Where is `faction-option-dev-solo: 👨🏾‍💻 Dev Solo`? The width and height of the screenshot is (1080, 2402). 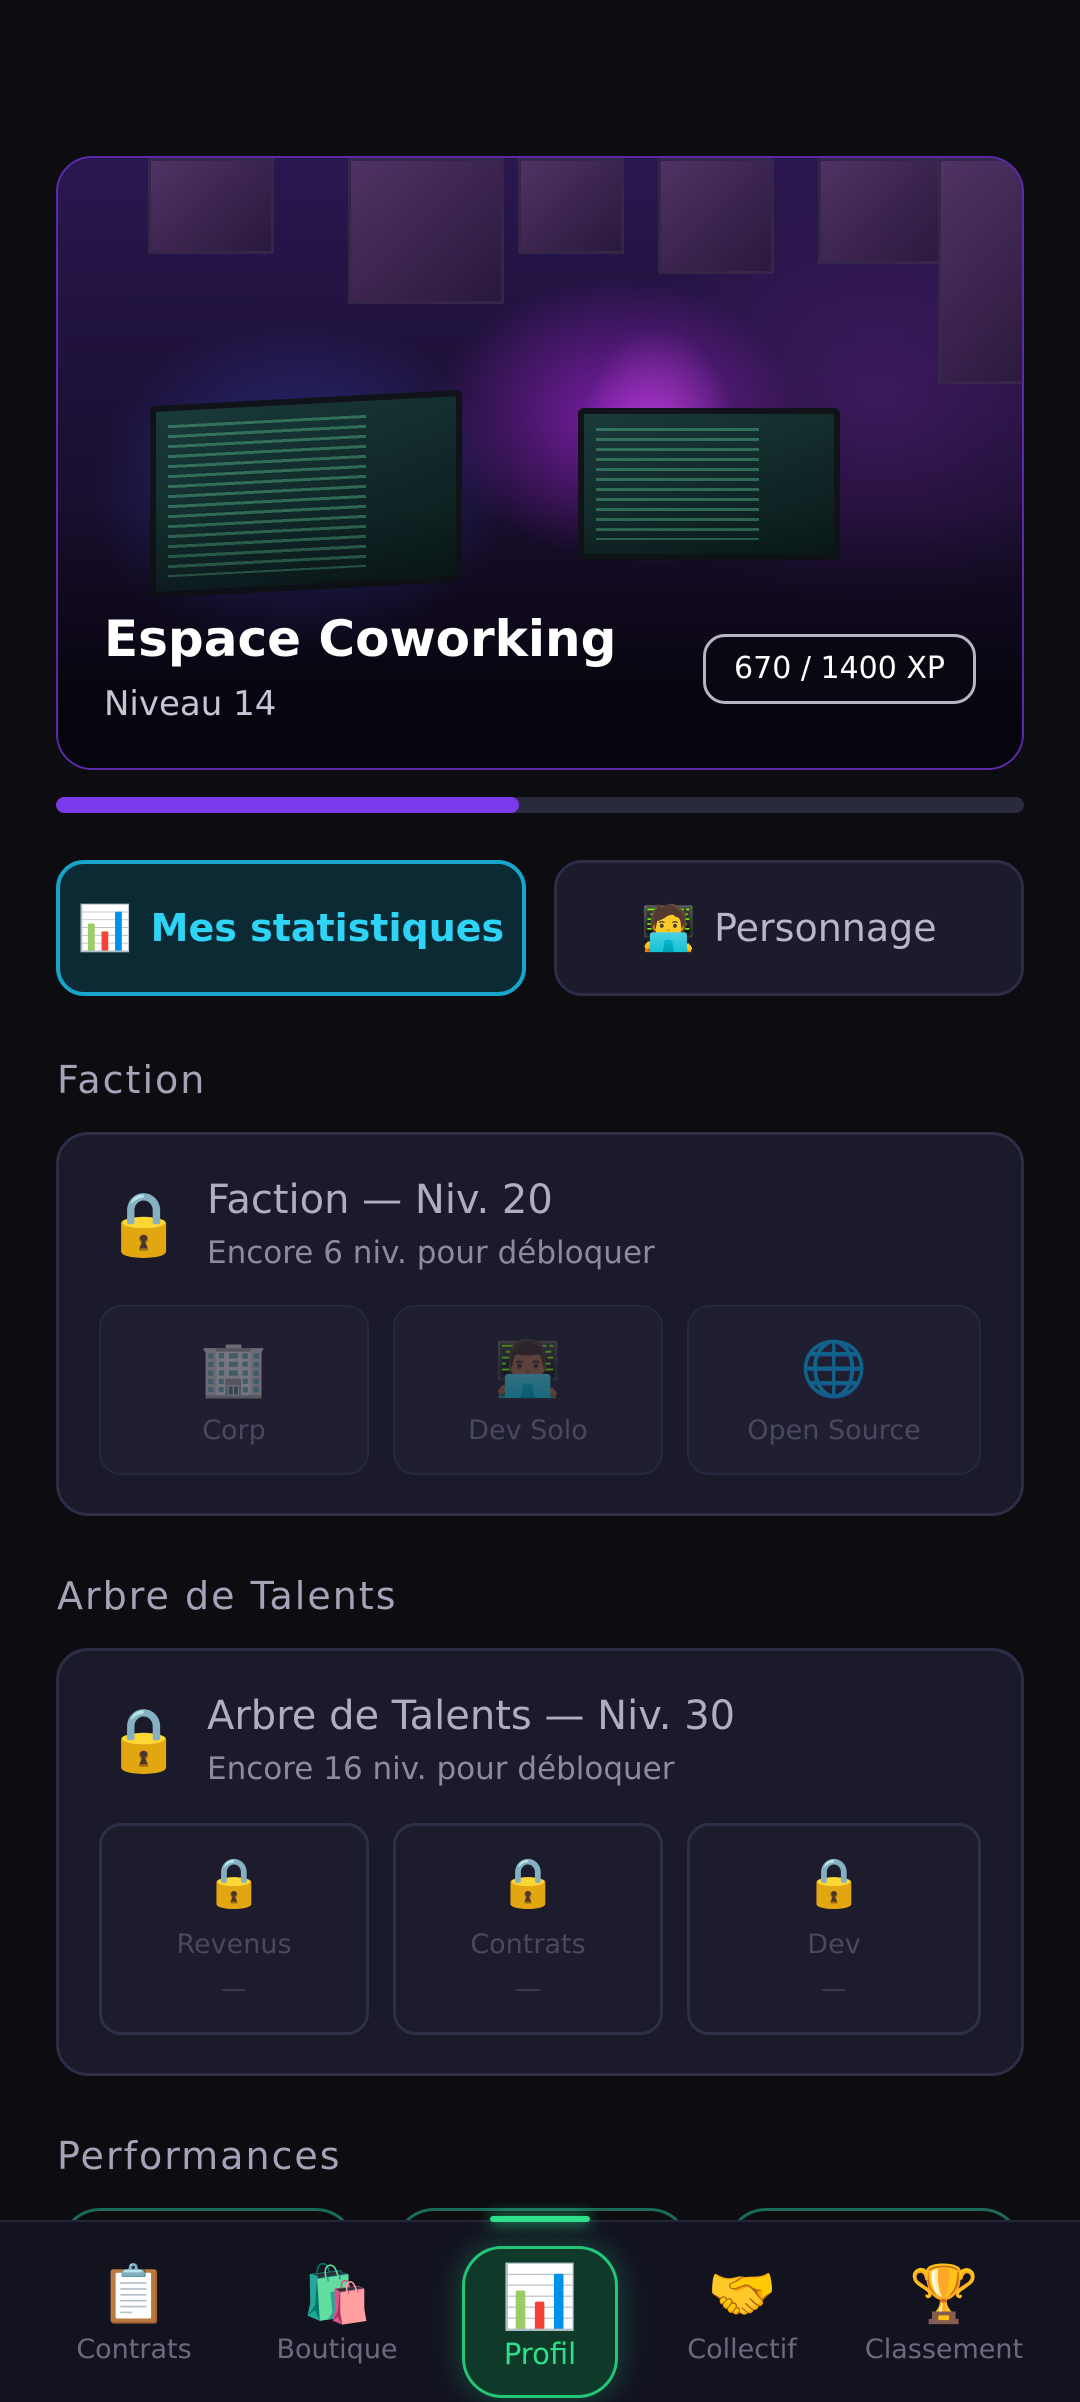 faction-option-dev-solo: 👨🏾‍💻 Dev Solo is located at coordinates (528, 1390).